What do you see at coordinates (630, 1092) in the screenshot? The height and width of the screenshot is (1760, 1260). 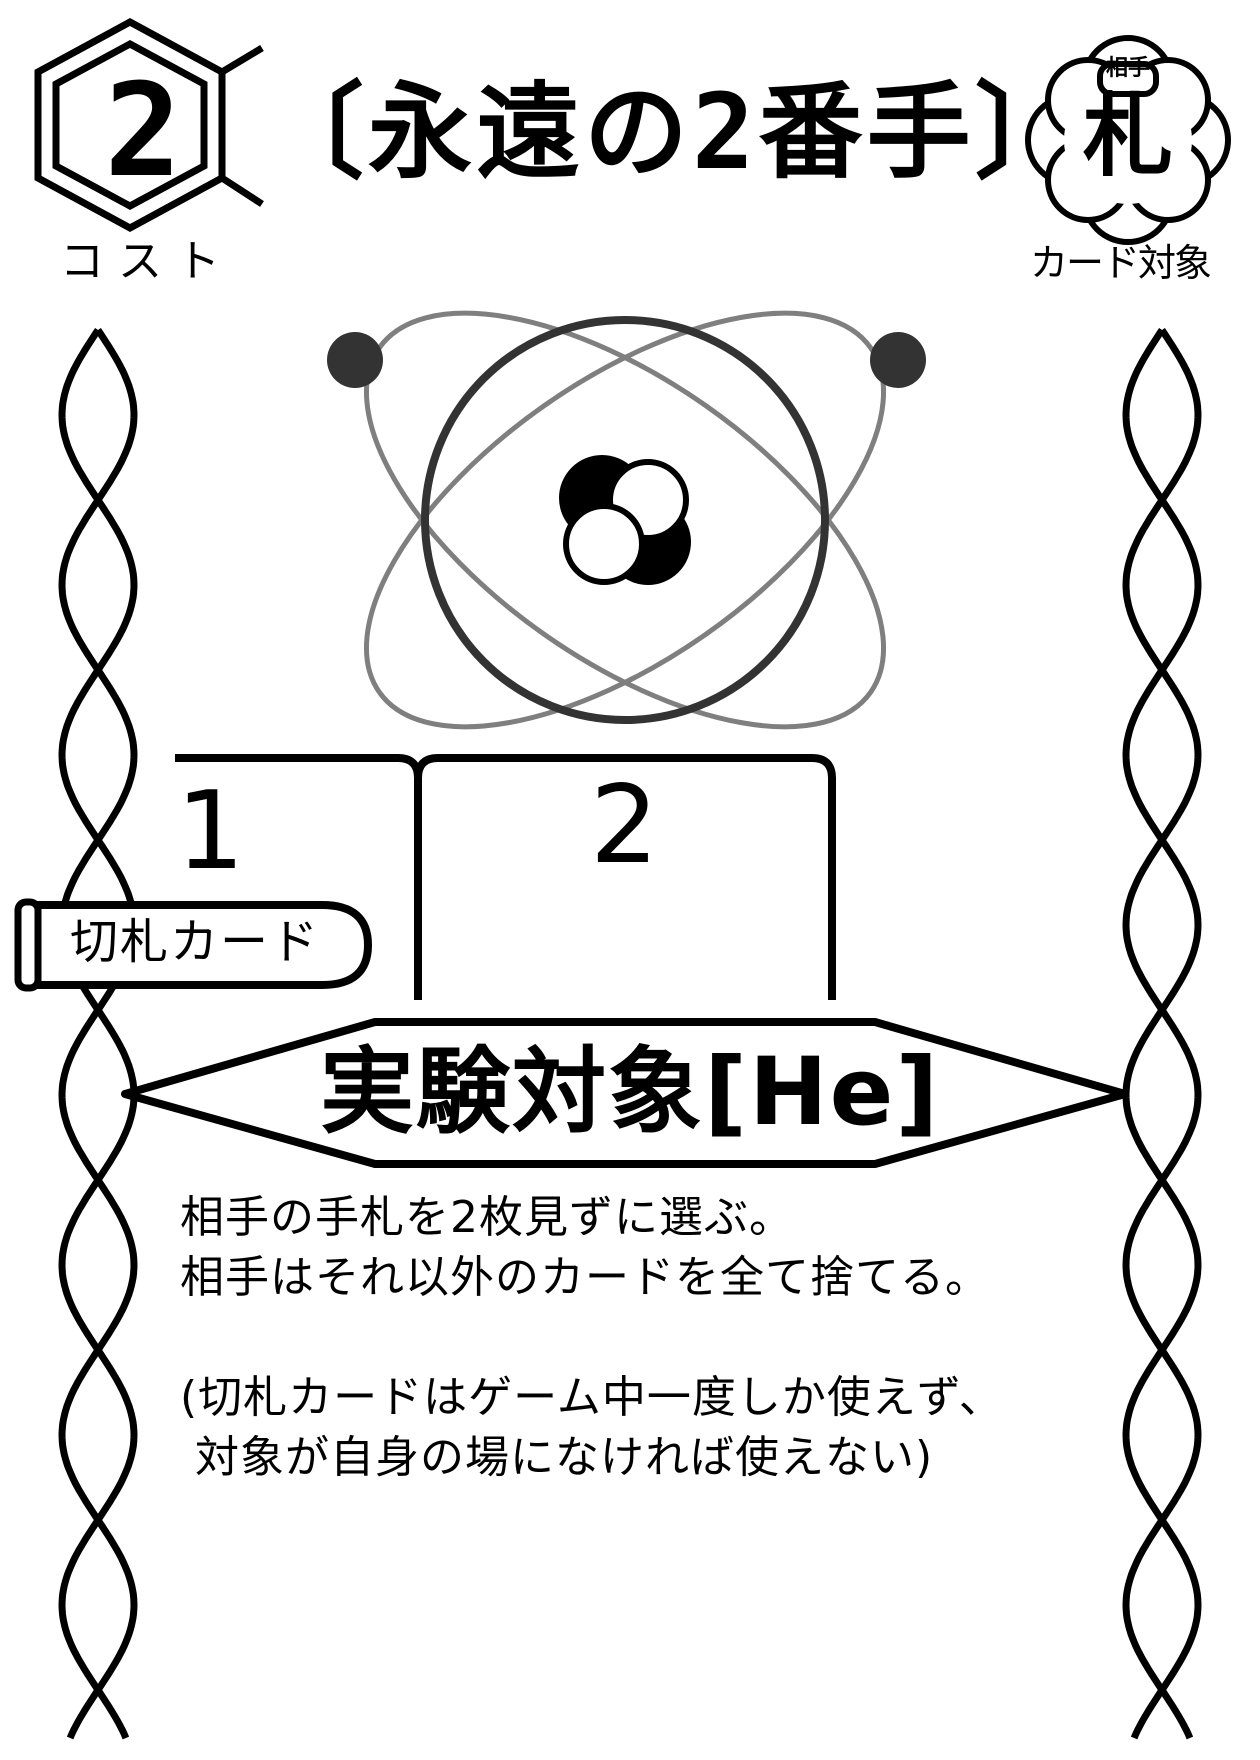 I see `banner-title: 実験対象[He]` at bounding box center [630, 1092].